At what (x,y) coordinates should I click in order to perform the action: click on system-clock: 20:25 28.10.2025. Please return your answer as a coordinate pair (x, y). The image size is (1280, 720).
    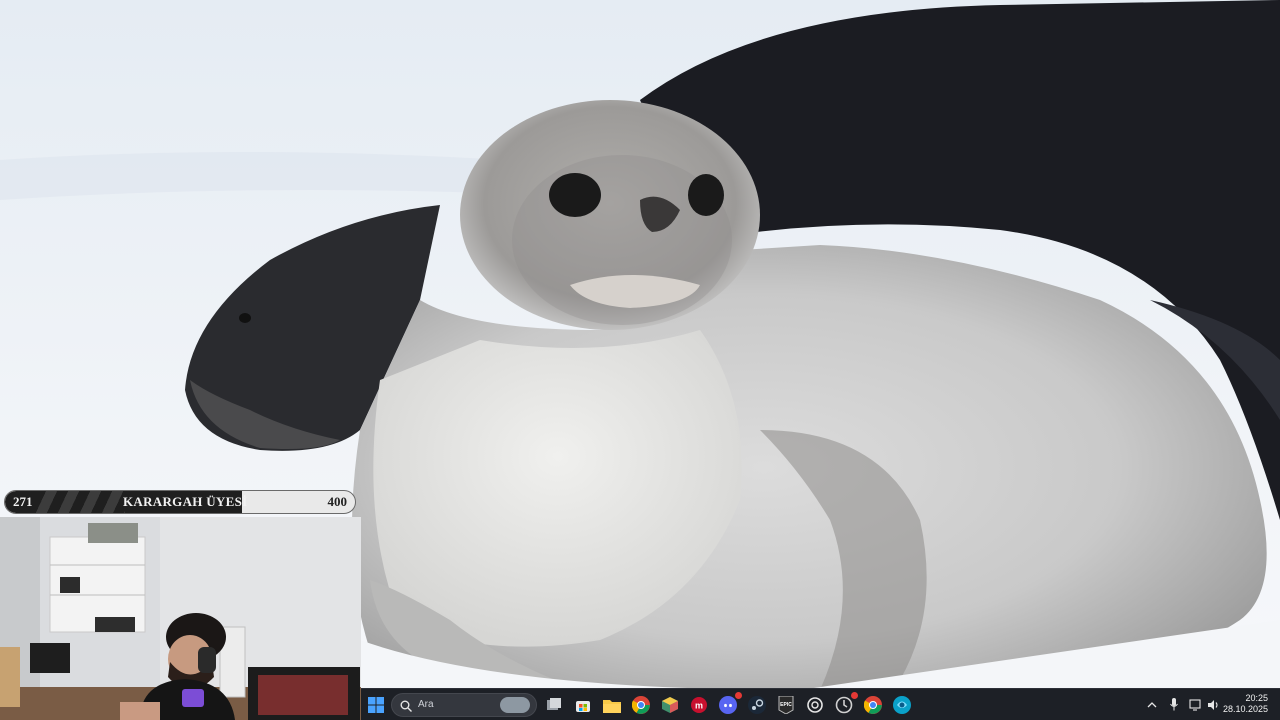
    Looking at the image, I should click on (1245, 704).